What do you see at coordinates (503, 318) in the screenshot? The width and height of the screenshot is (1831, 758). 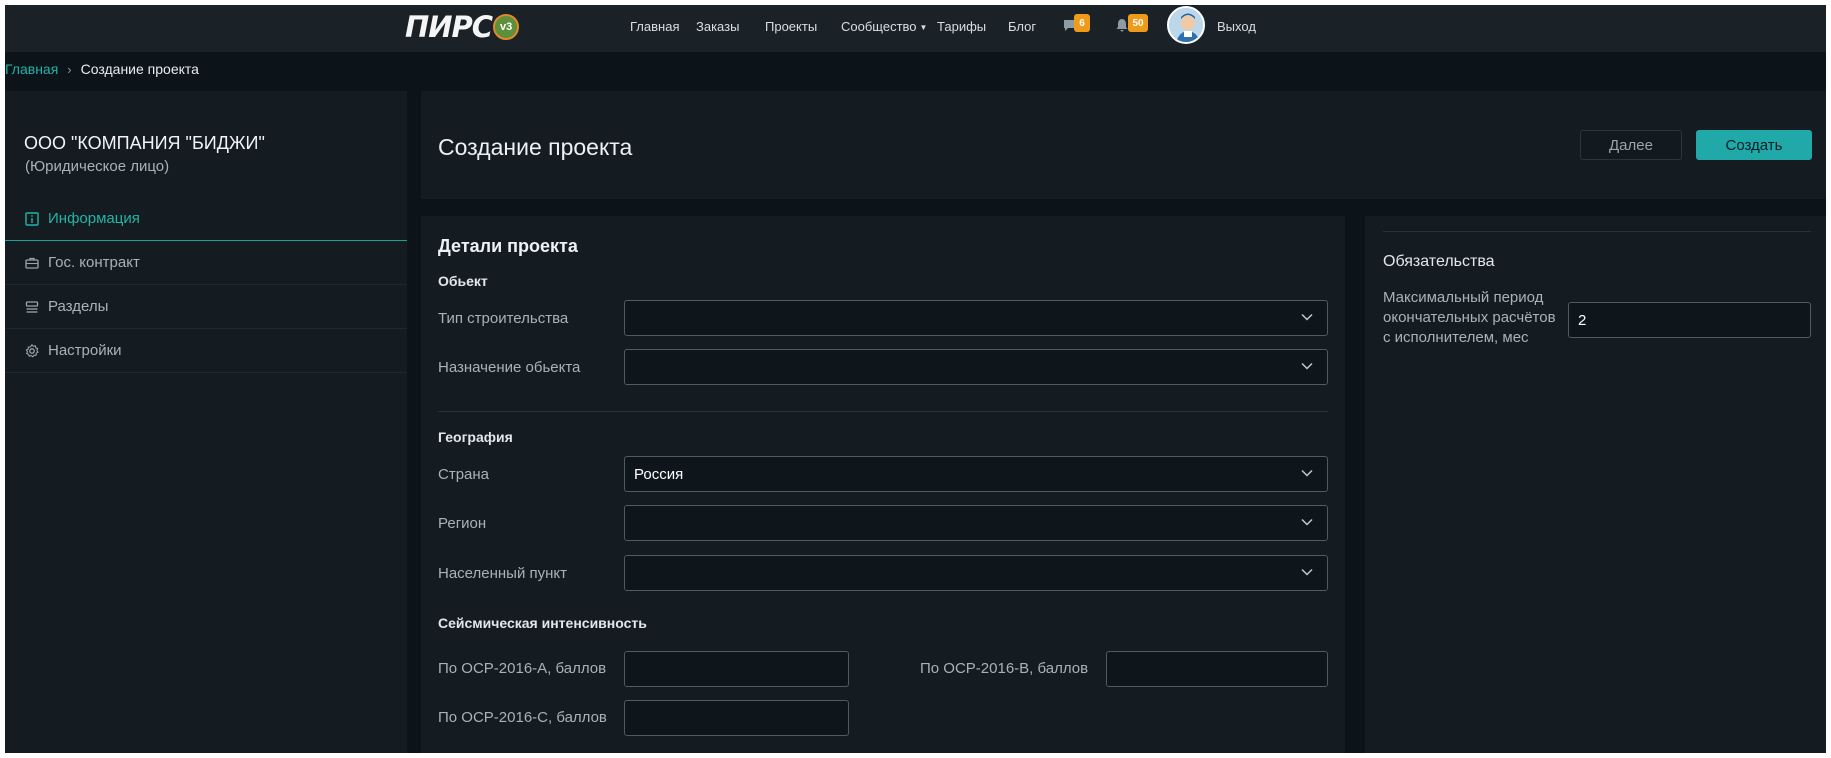 I see `construction-type-label: Тип строительства` at bounding box center [503, 318].